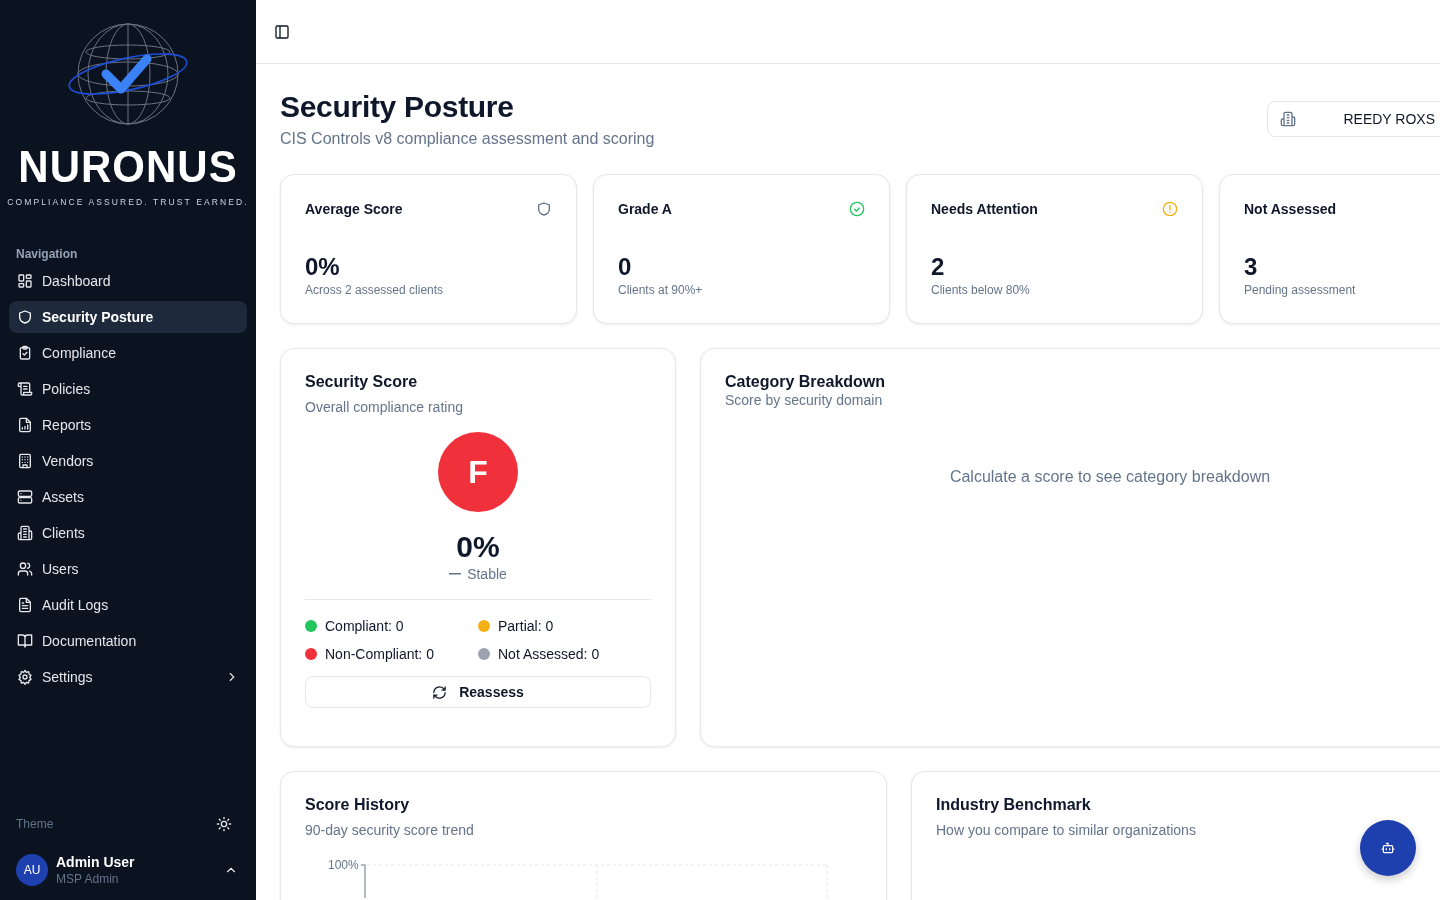 The width and height of the screenshot is (1440, 900). What do you see at coordinates (379, 654) in the screenshot?
I see `legend-label: Non-Compliant: 0` at bounding box center [379, 654].